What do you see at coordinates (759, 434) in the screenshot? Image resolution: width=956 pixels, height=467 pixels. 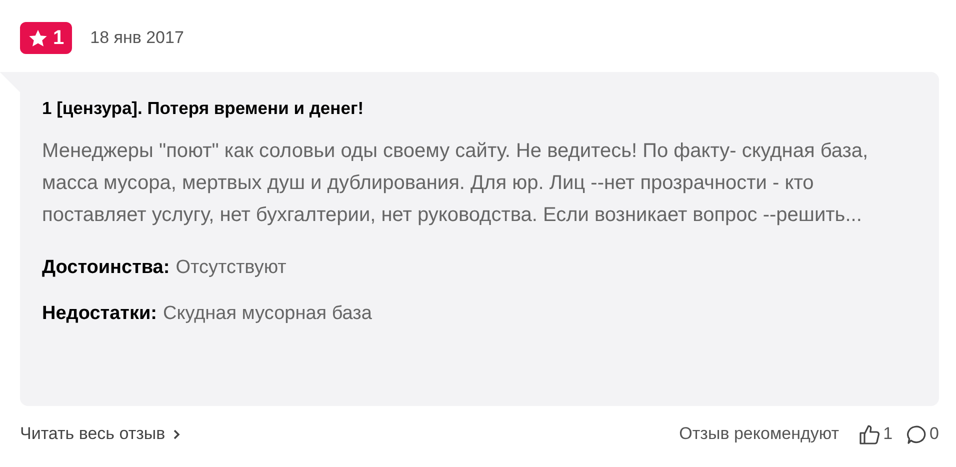 I see `recommend-label: Отзыв рекомендуют` at bounding box center [759, 434].